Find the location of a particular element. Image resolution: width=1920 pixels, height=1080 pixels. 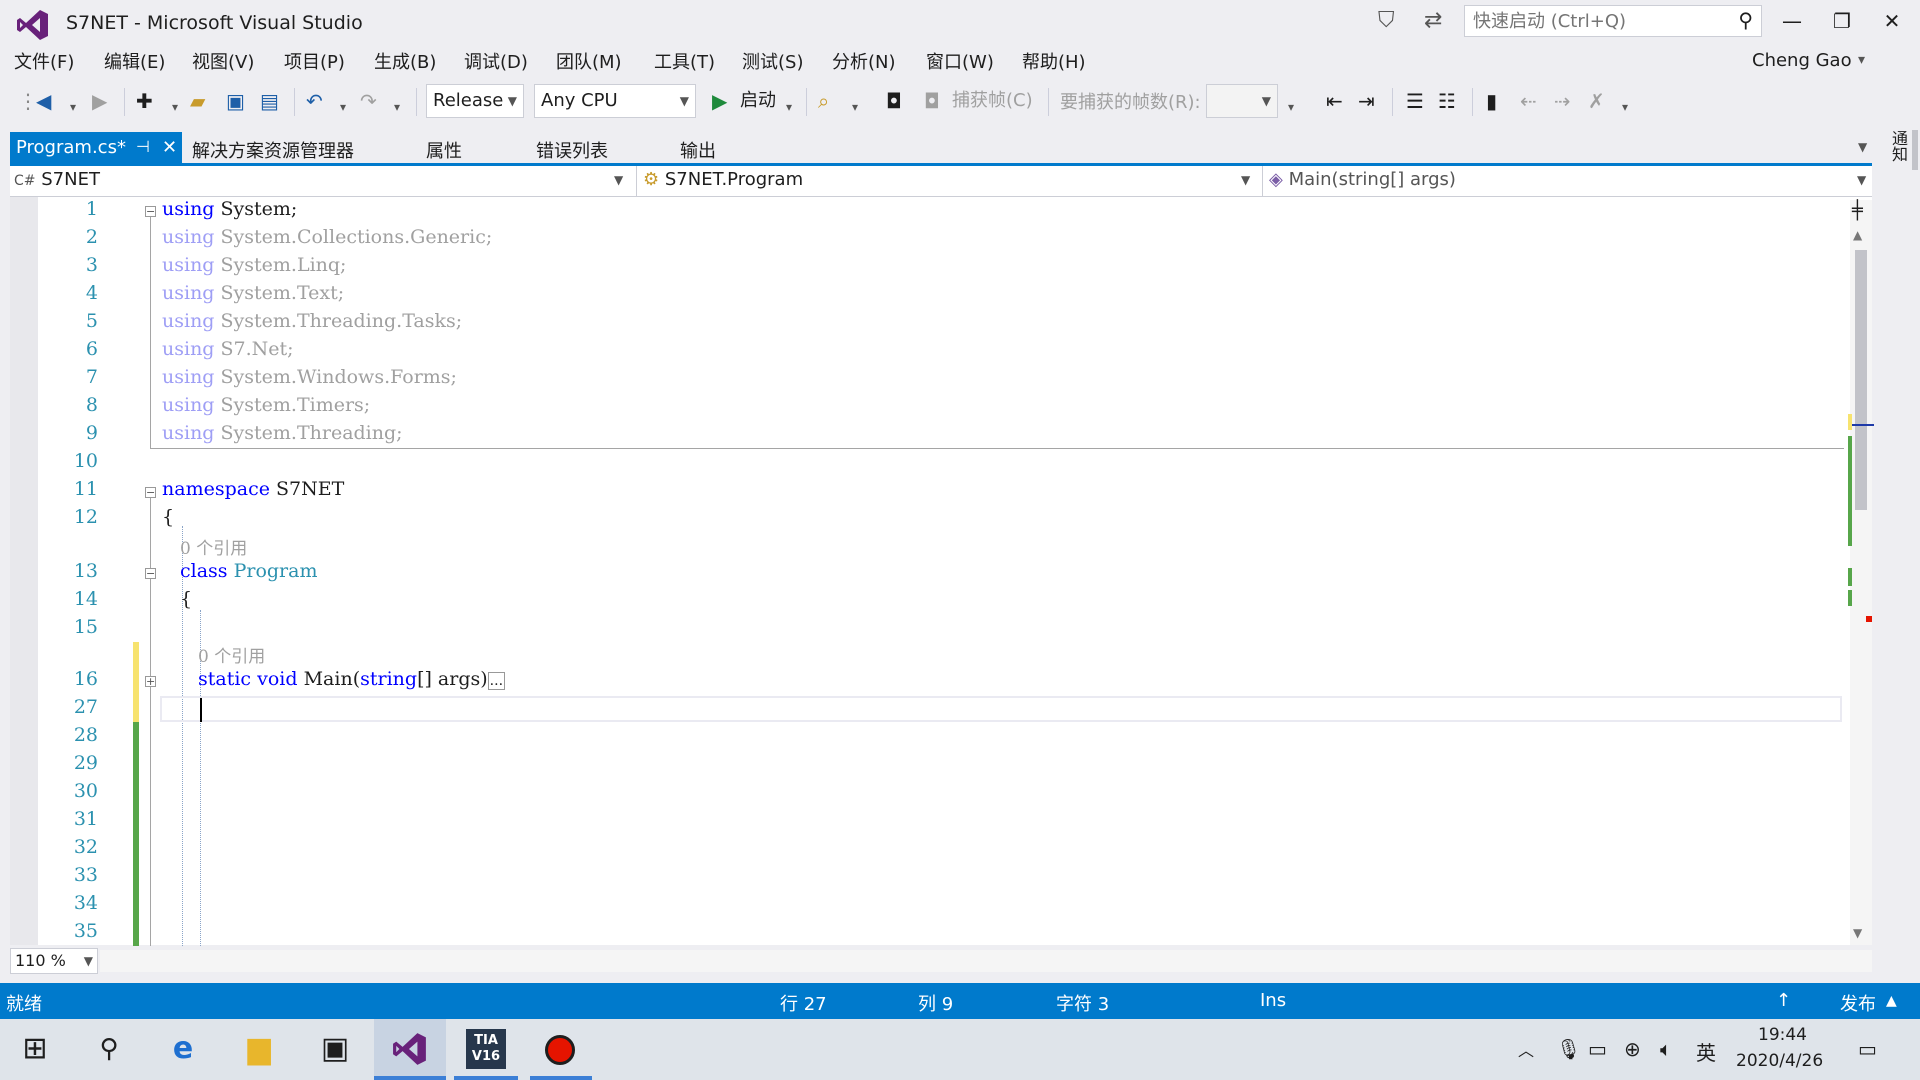

split-editor-icon: ╪ is located at coordinates (1857, 210).